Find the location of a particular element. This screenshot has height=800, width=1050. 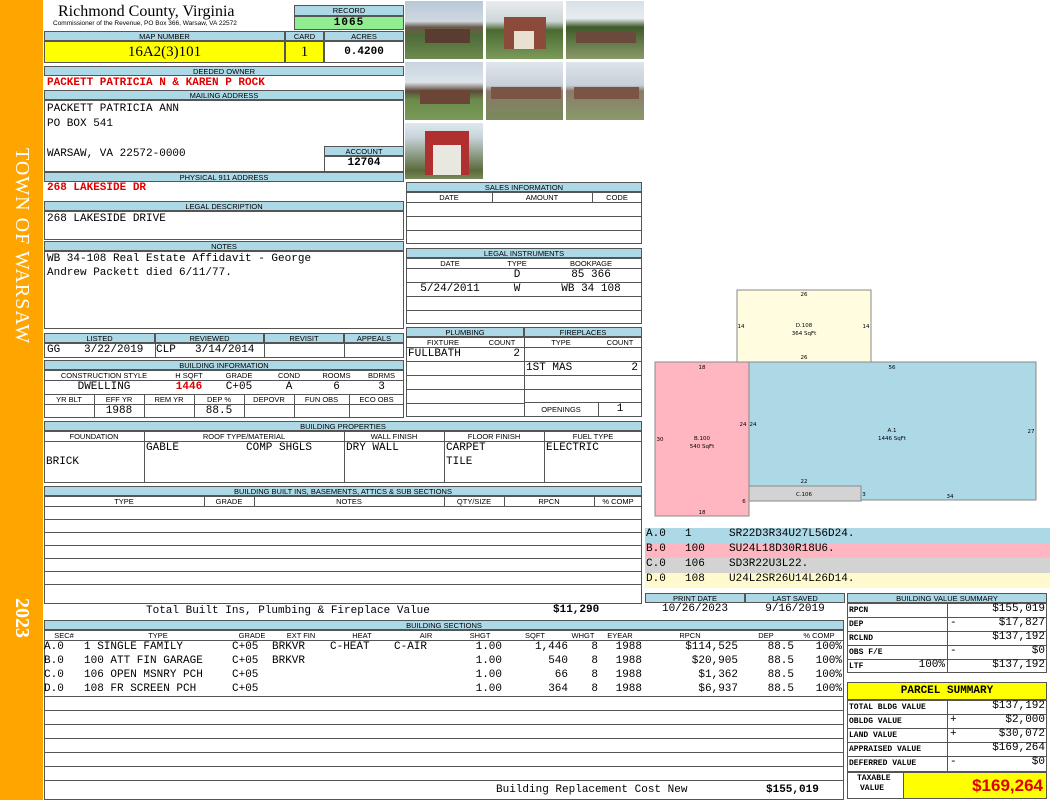

dim-label: 26 is located at coordinates (804, 358).